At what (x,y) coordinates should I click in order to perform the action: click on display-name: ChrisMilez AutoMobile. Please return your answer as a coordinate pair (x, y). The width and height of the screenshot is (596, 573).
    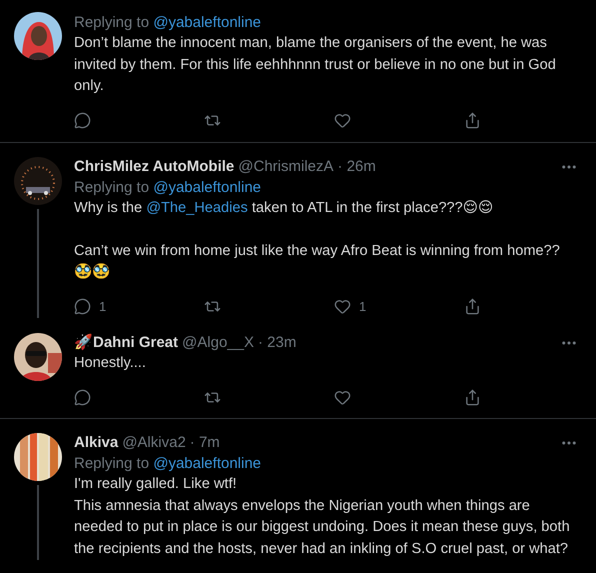
    Looking at the image, I should click on (154, 166).